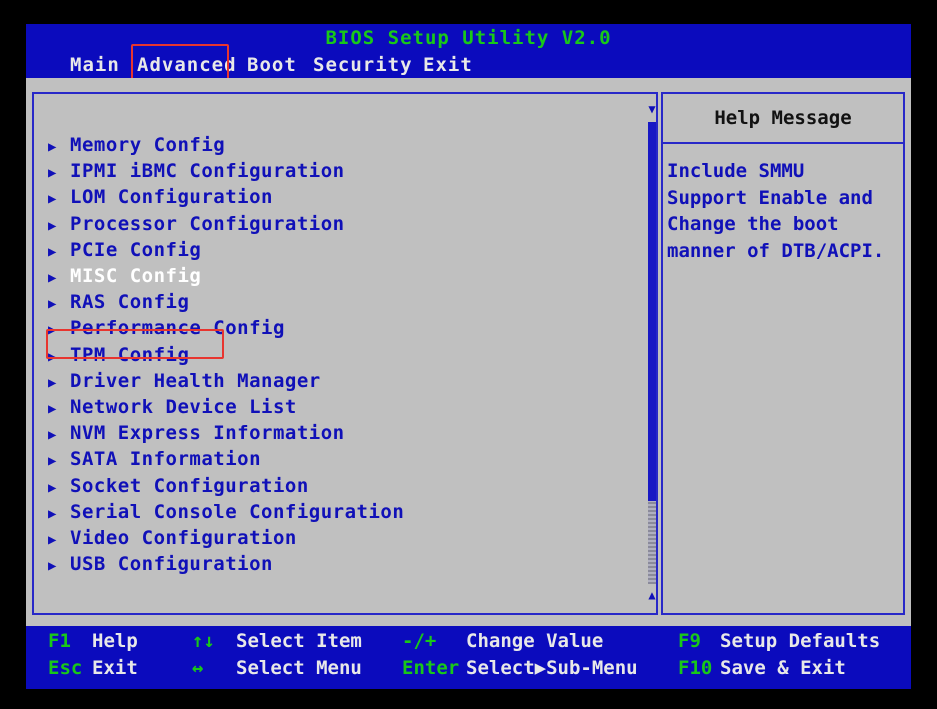 This screenshot has width=937, height=709. Describe the element at coordinates (363, 65) in the screenshot. I see `tab-security: Security` at that location.